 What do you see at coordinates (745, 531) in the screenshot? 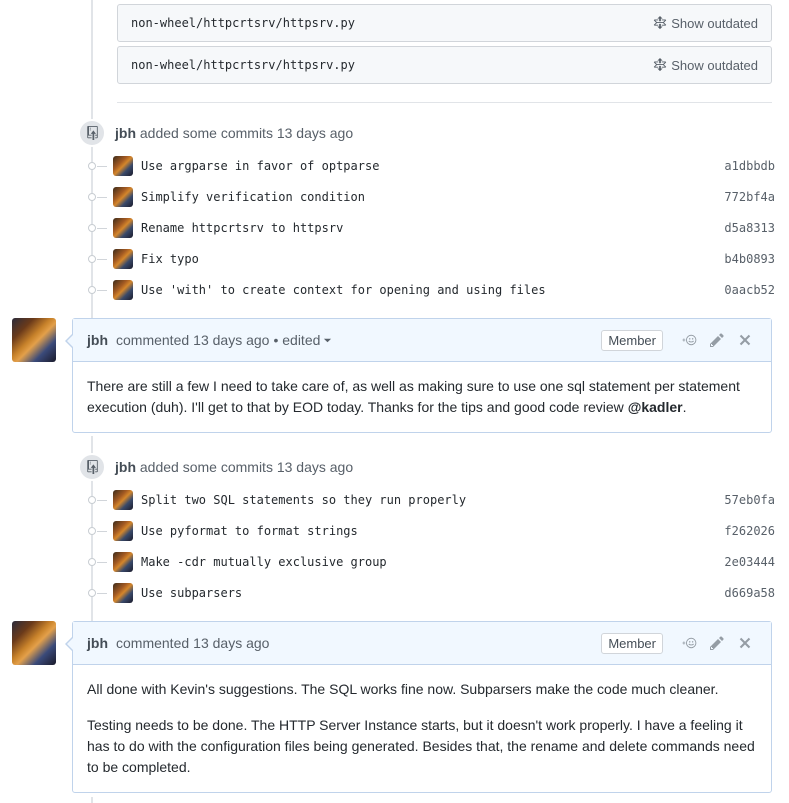
I see `commit-sha: f262026` at bounding box center [745, 531].